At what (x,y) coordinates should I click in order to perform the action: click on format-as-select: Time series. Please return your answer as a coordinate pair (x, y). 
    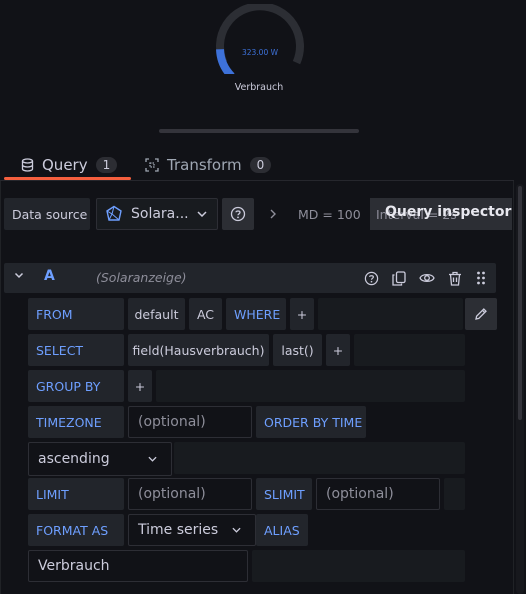
    Looking at the image, I should click on (192, 530).